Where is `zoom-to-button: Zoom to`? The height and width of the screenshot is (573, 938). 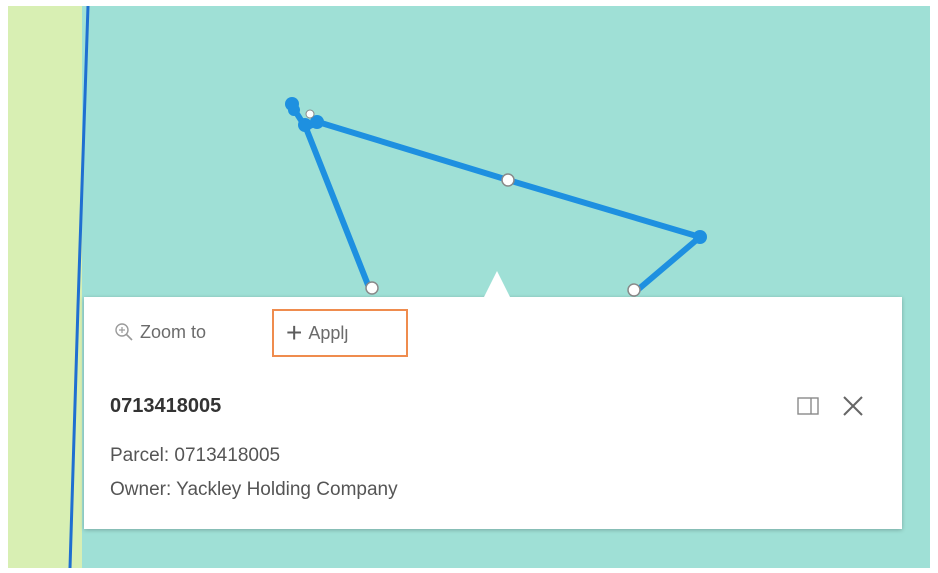 zoom-to-button: Zoom to is located at coordinates (160, 332).